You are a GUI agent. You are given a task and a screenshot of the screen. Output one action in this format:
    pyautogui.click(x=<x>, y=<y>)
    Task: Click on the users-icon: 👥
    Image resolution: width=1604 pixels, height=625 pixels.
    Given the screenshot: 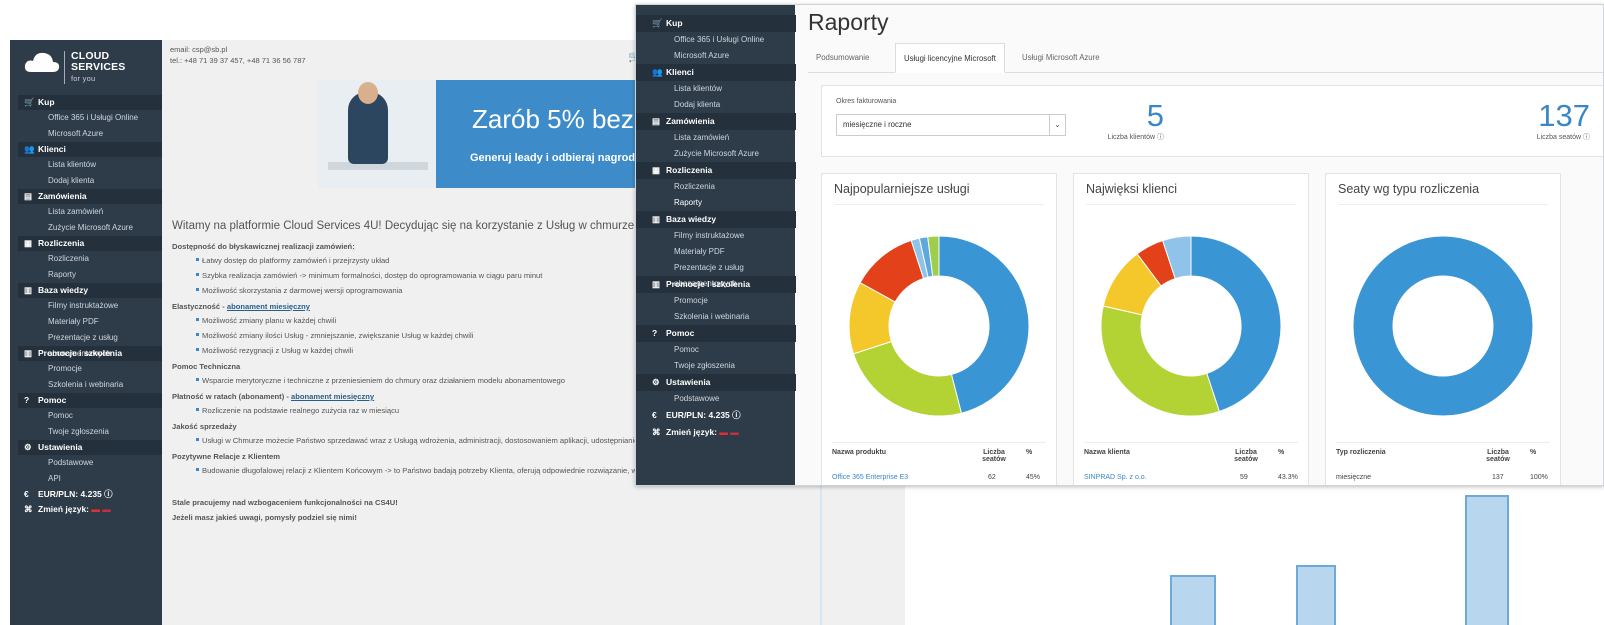 What is the action you would take?
    pyautogui.click(x=29, y=149)
    